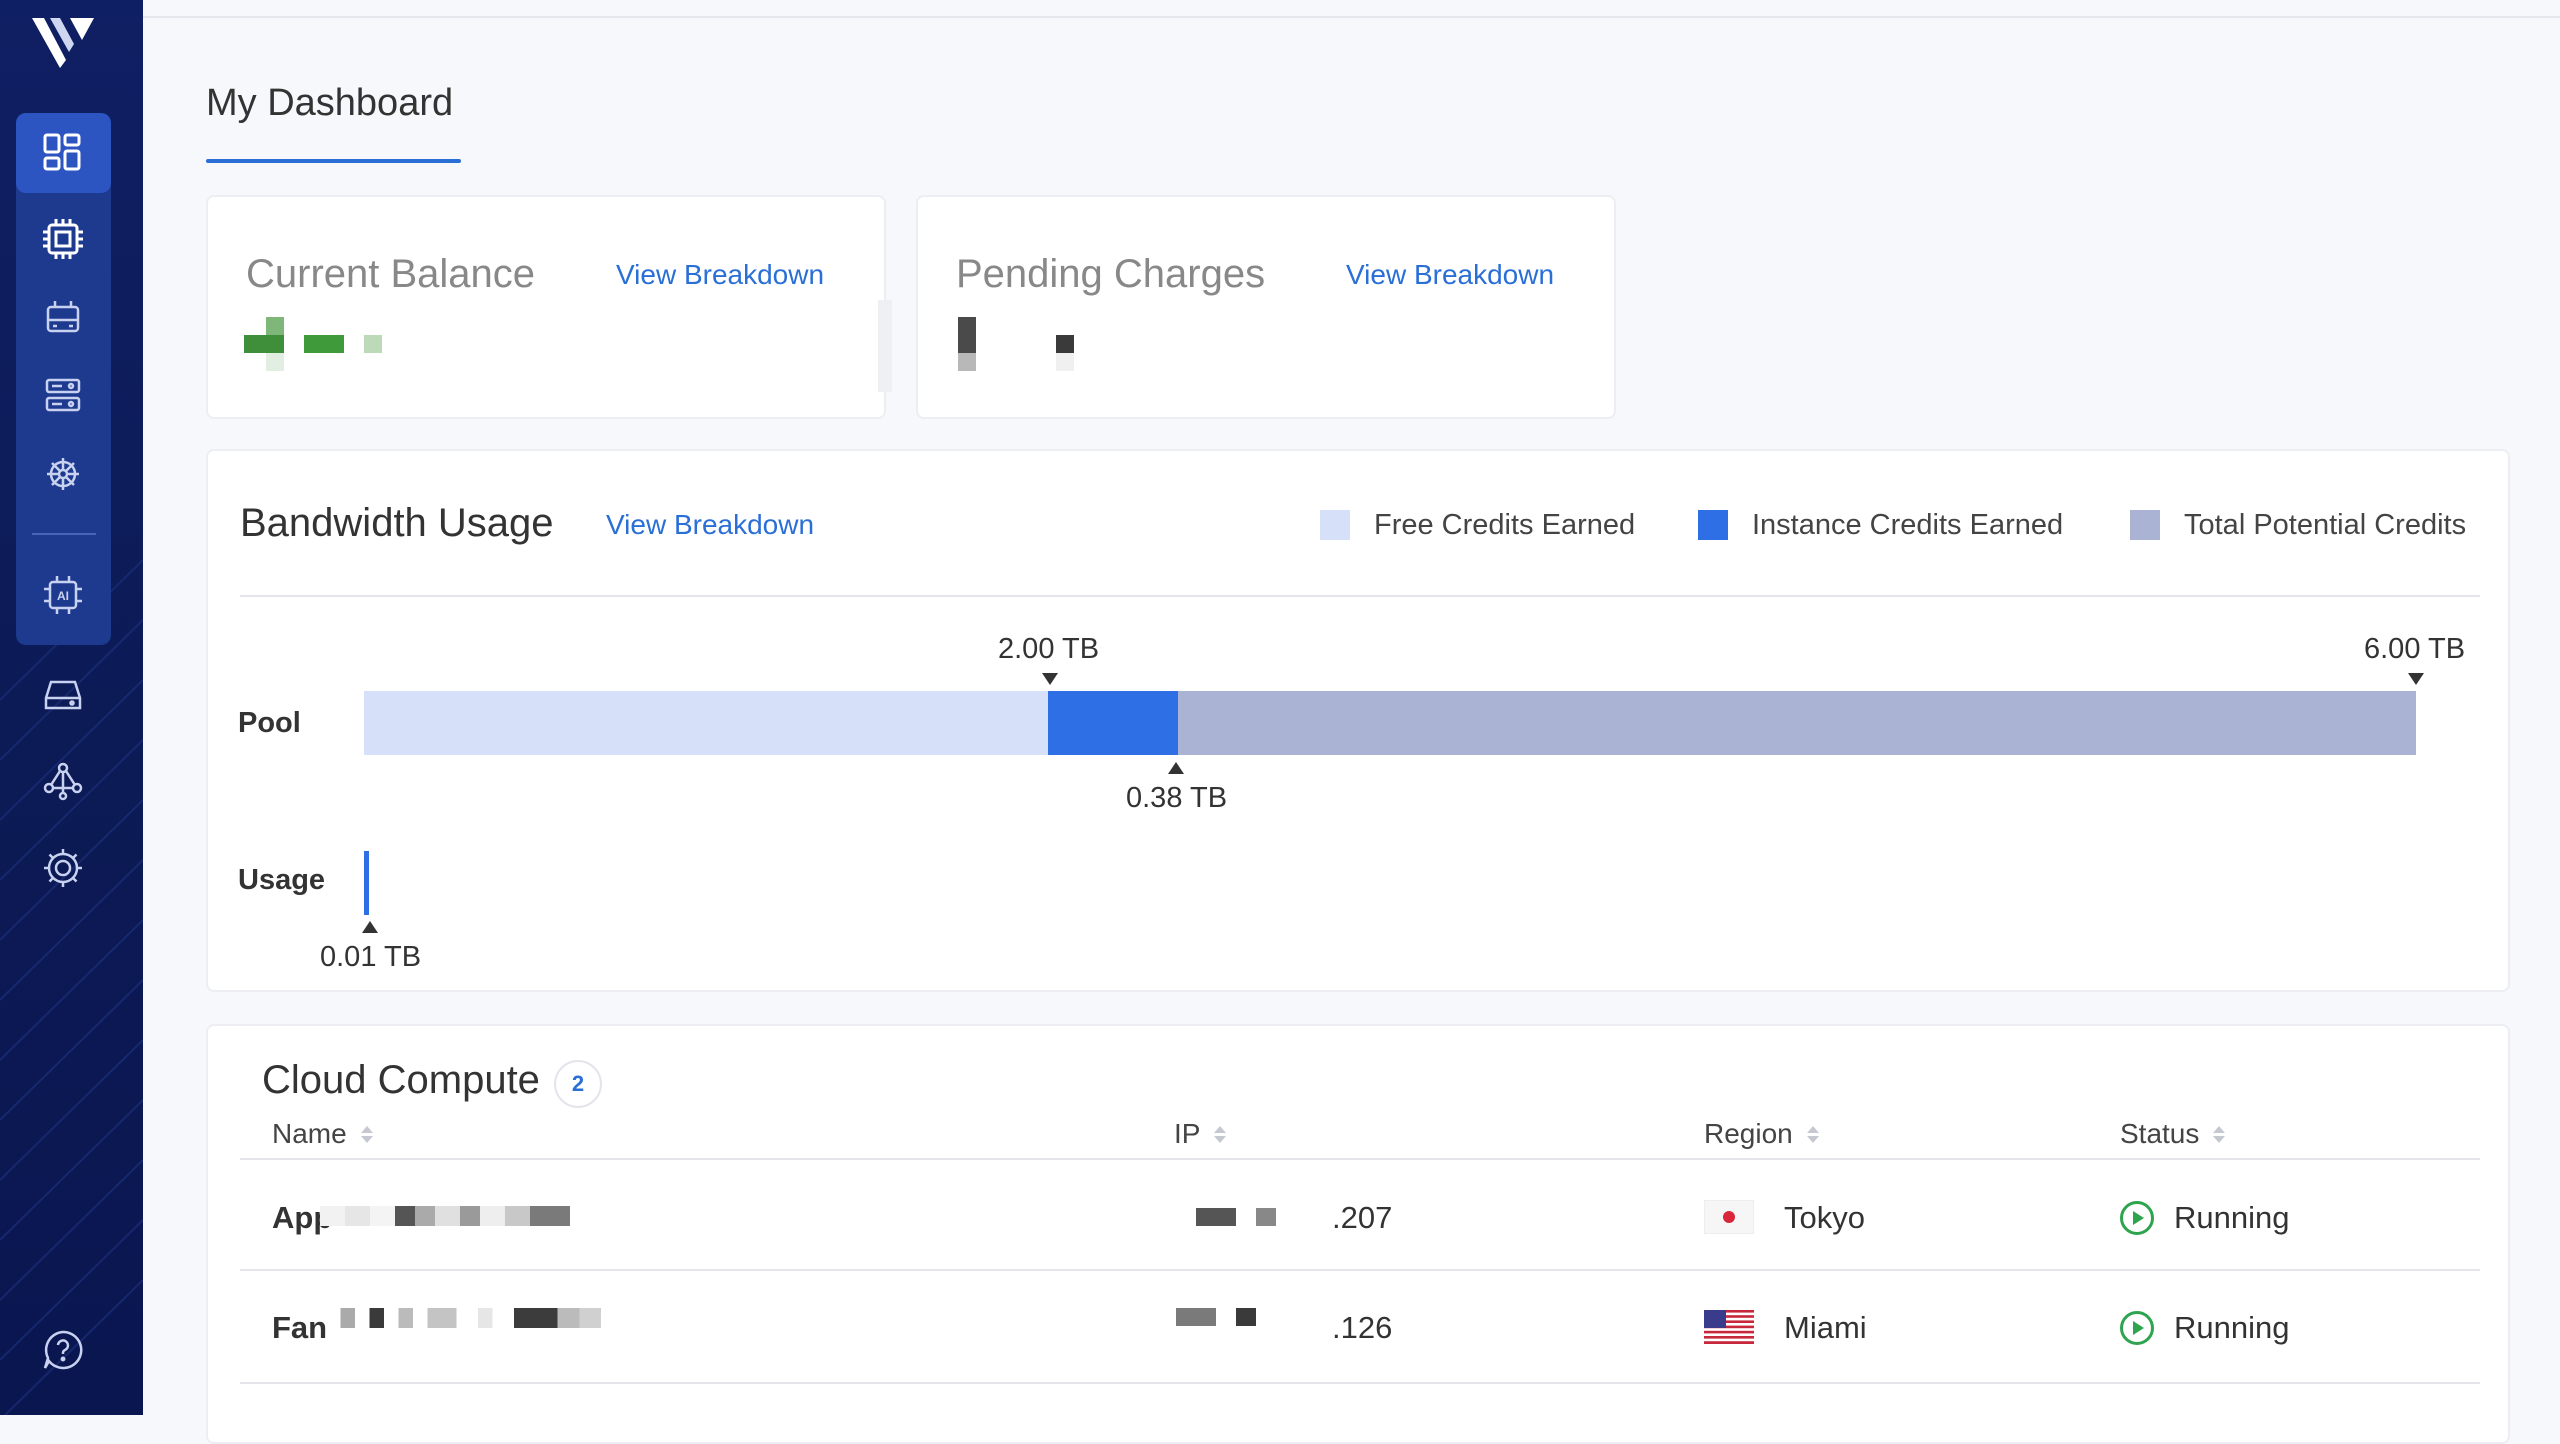 The image size is (2560, 1444). What do you see at coordinates (1748, 1133) in the screenshot?
I see `column-region-label: Region` at bounding box center [1748, 1133].